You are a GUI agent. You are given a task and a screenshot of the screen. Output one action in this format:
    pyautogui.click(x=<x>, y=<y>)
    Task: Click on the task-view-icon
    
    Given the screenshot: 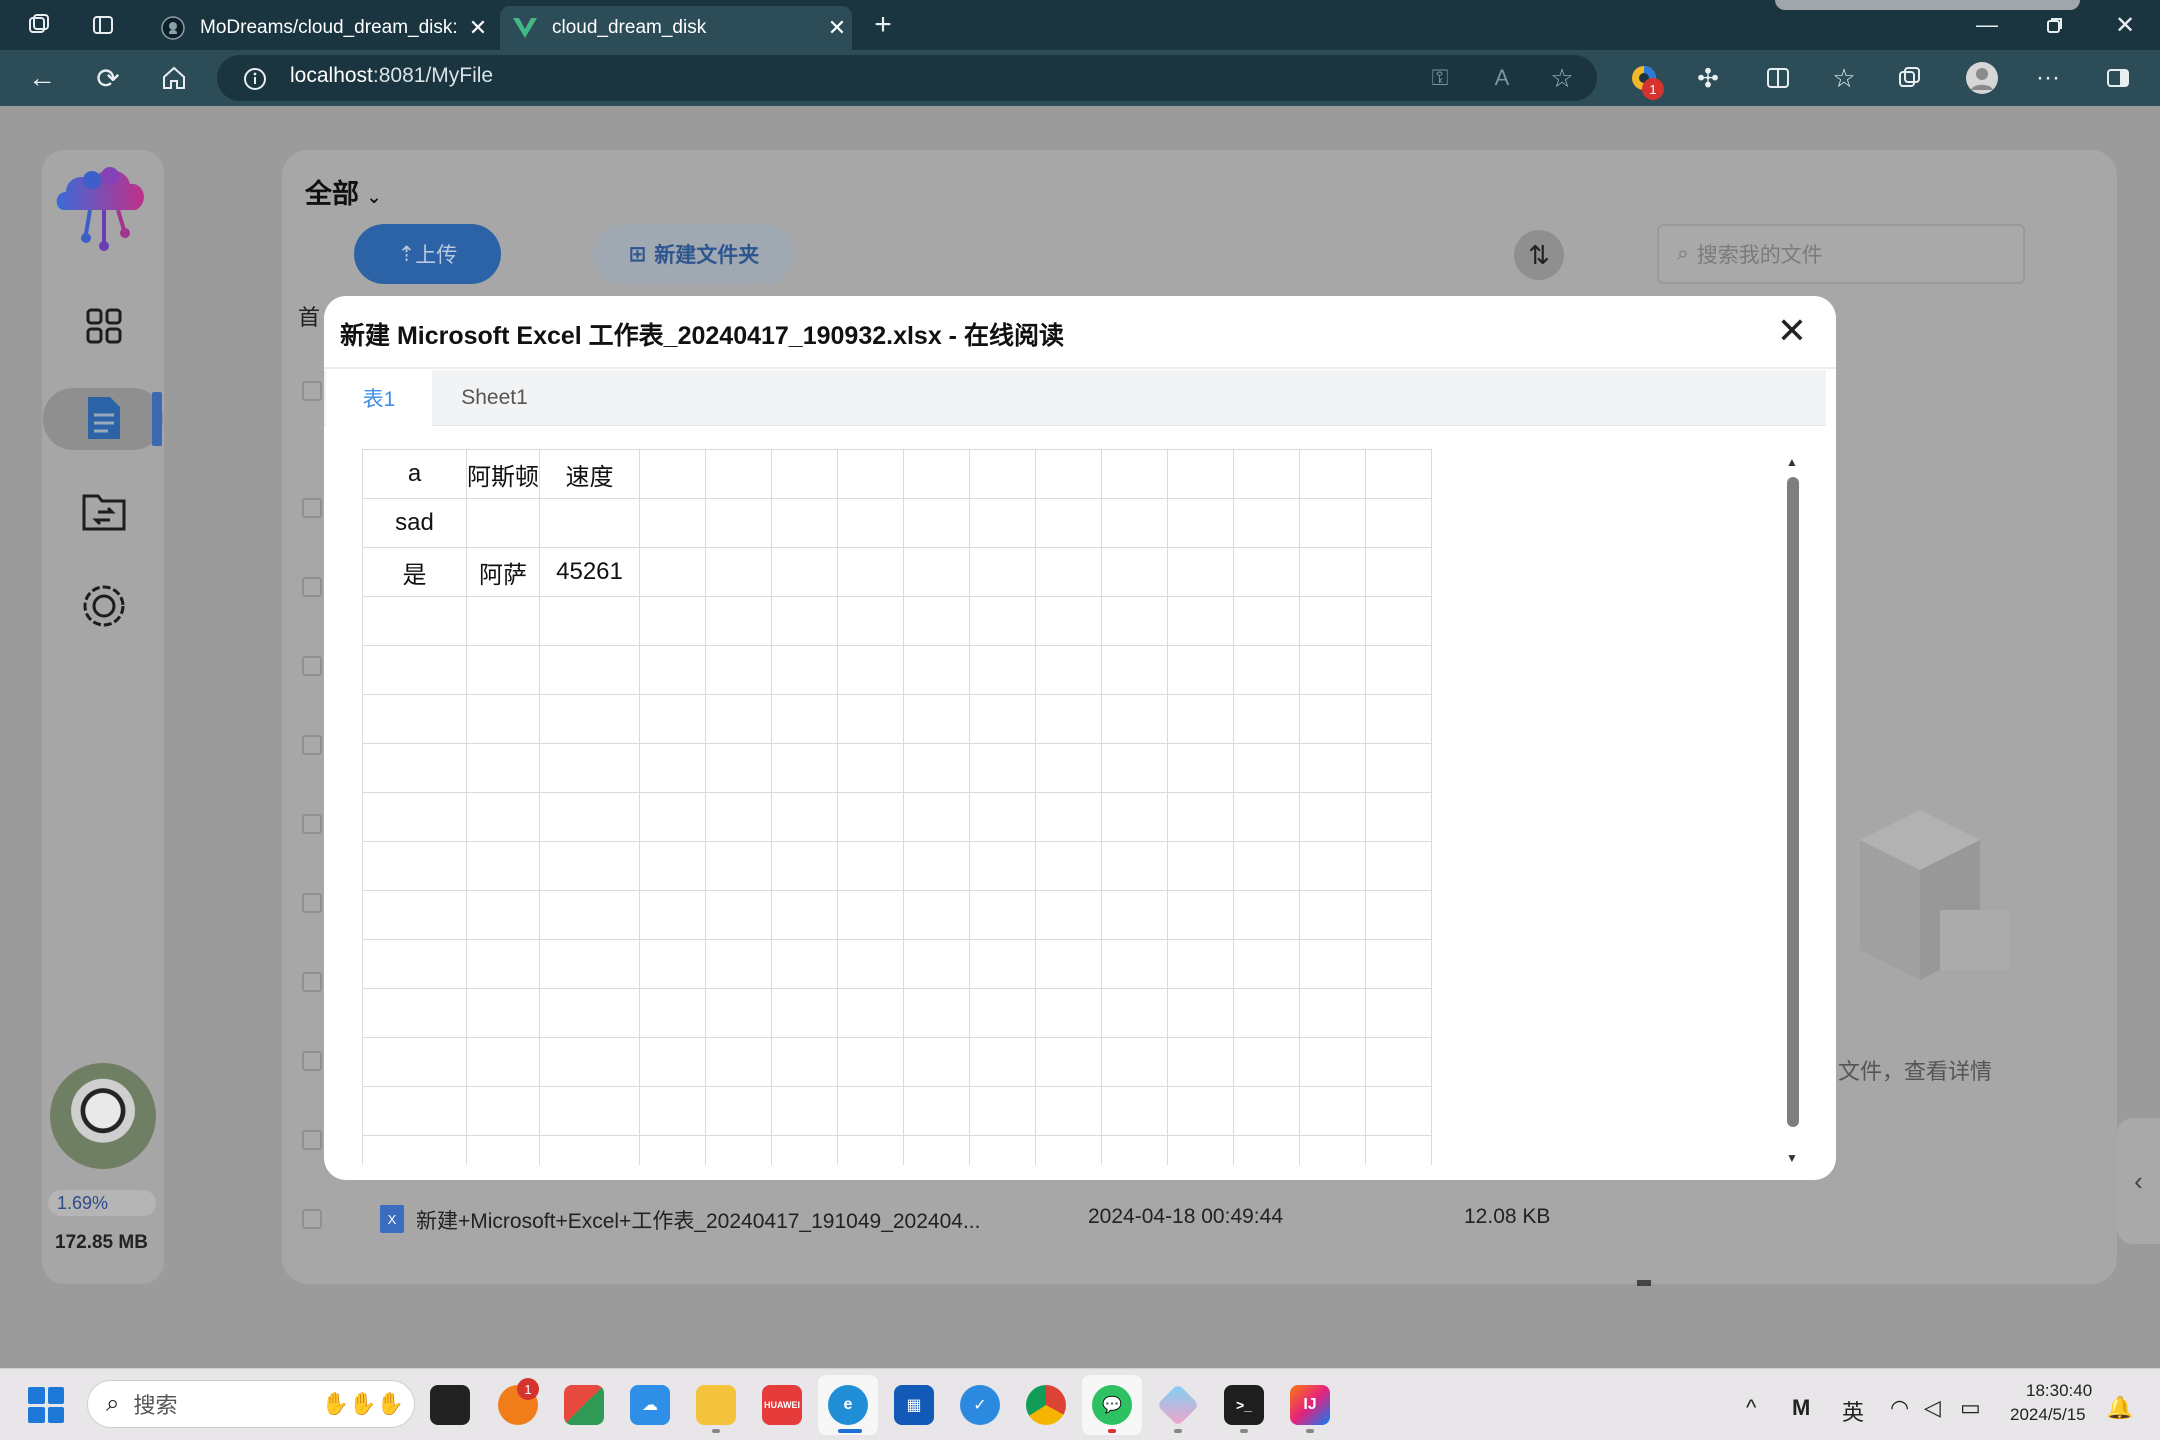 What is the action you would take?
    pyautogui.click(x=450, y=1405)
    